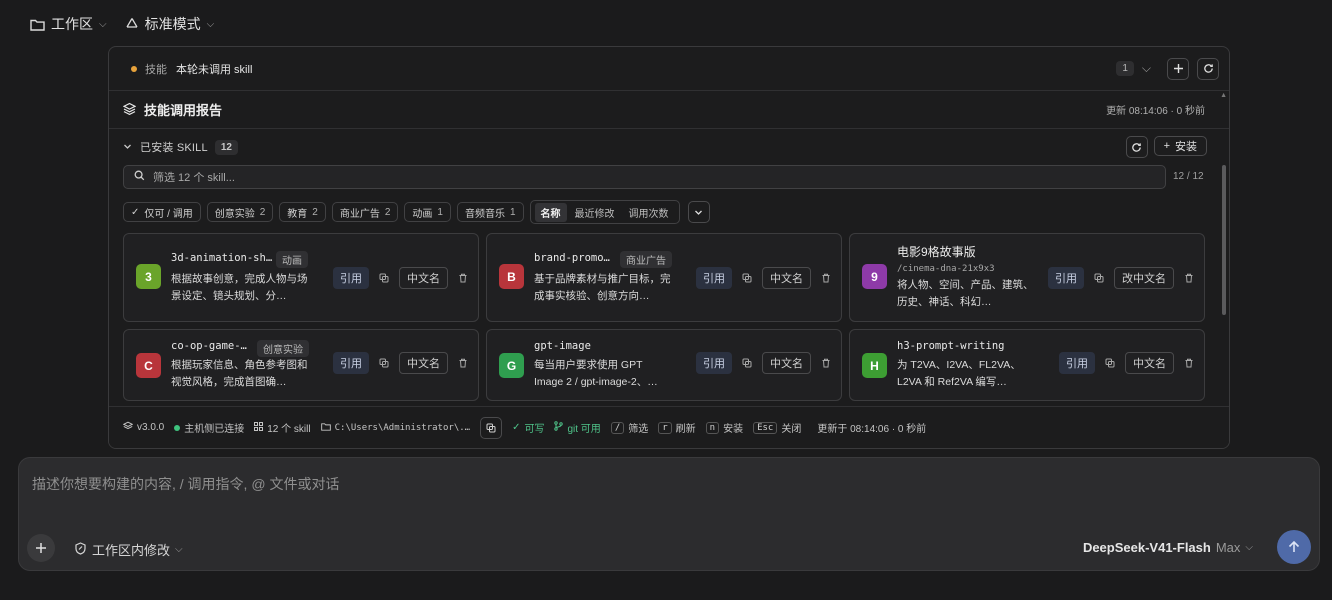 The width and height of the screenshot is (1332, 600). What do you see at coordinates (516, 427) in the screenshot?
I see `check-icon: ✓` at bounding box center [516, 427].